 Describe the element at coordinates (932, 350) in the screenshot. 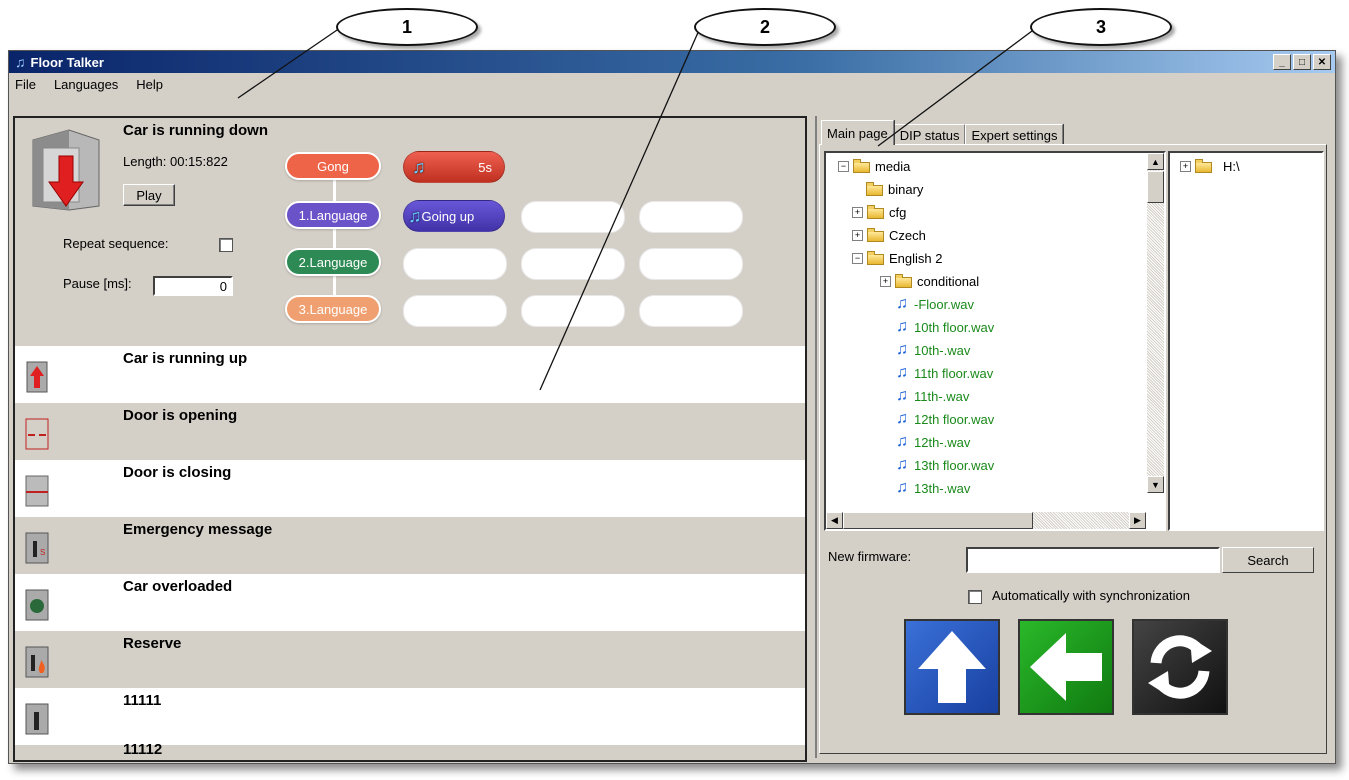

I see `tree-file: ♫ 10th-.wav` at that location.